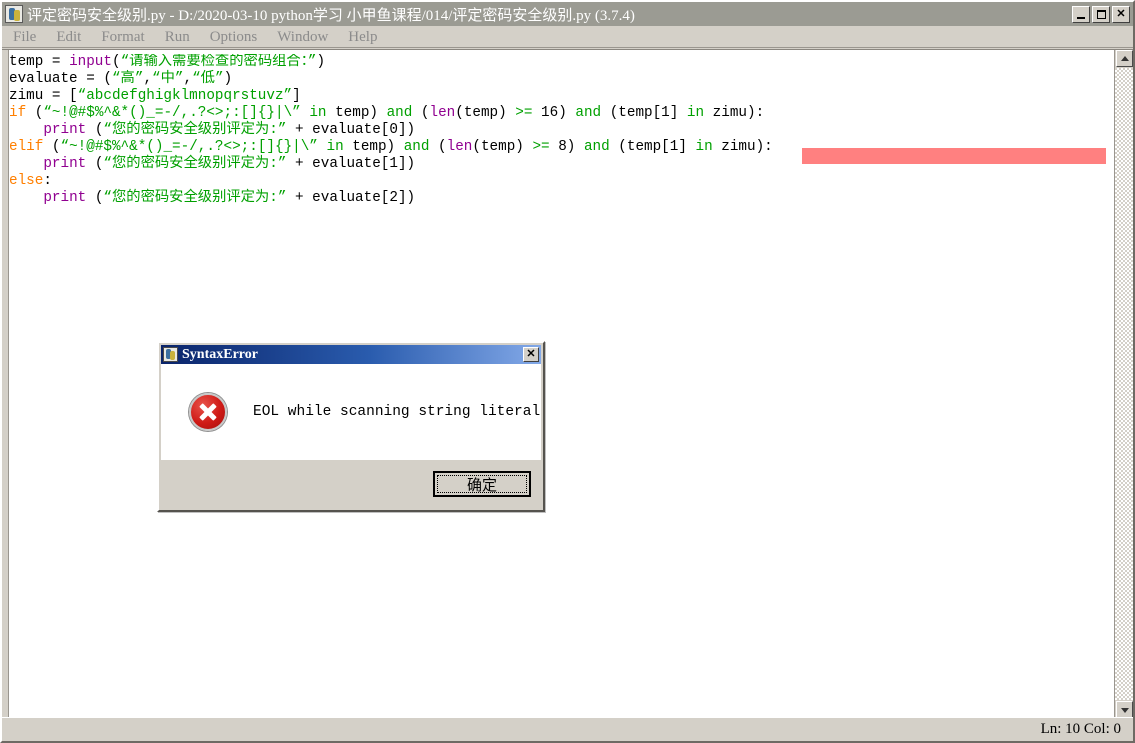 This screenshot has width=1135, height=743. I want to click on ok-button-label: 确定, so click(481, 485).